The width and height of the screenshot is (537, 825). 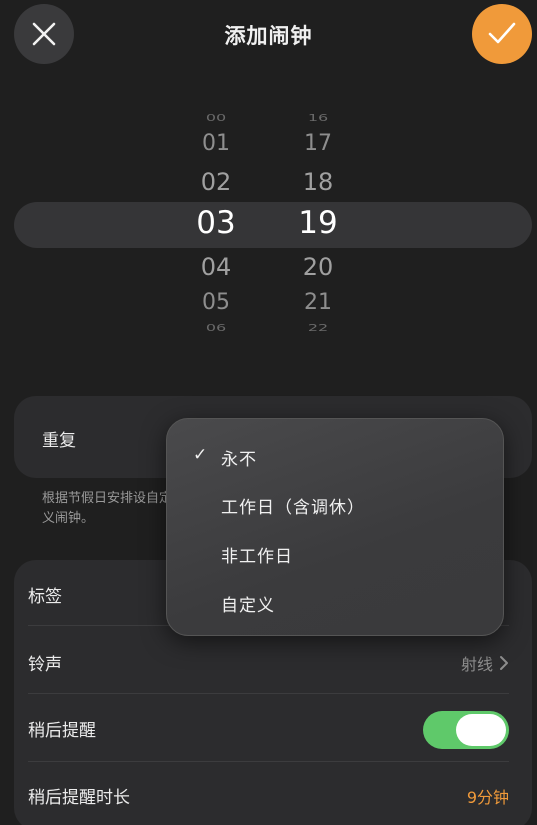 I want to click on minute-option: 21, so click(x=318, y=302).